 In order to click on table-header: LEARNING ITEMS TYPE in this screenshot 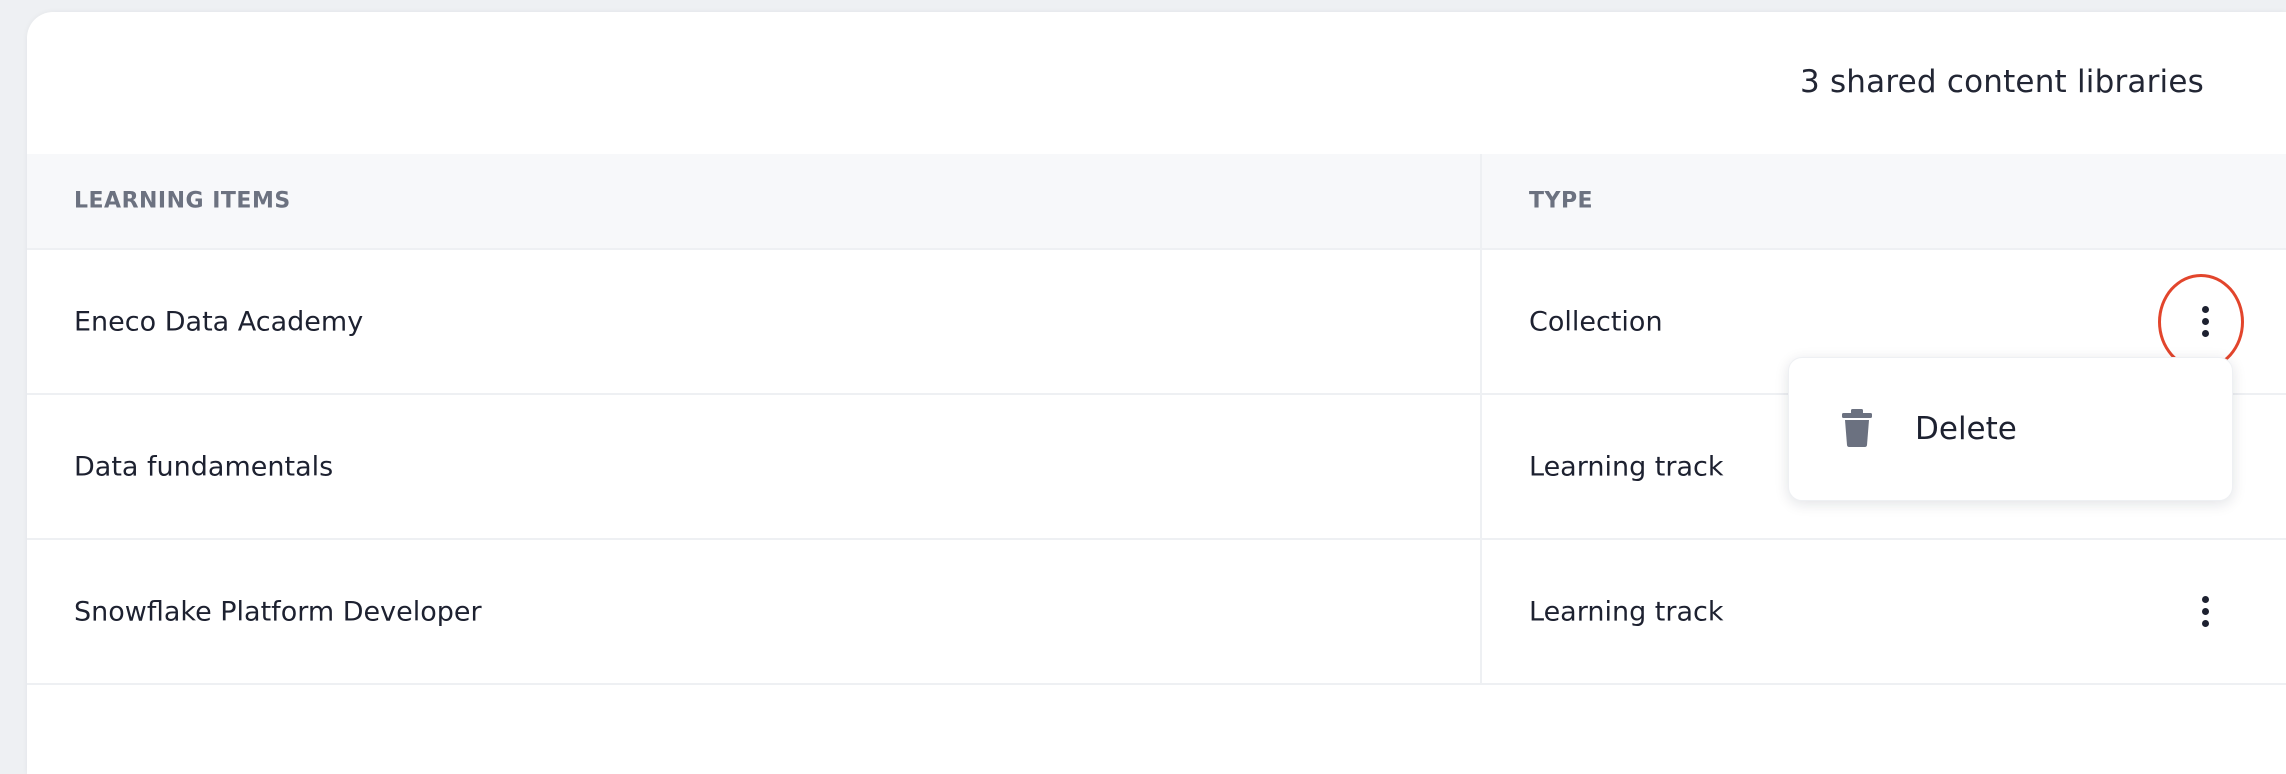, I will do `click(1156, 202)`.